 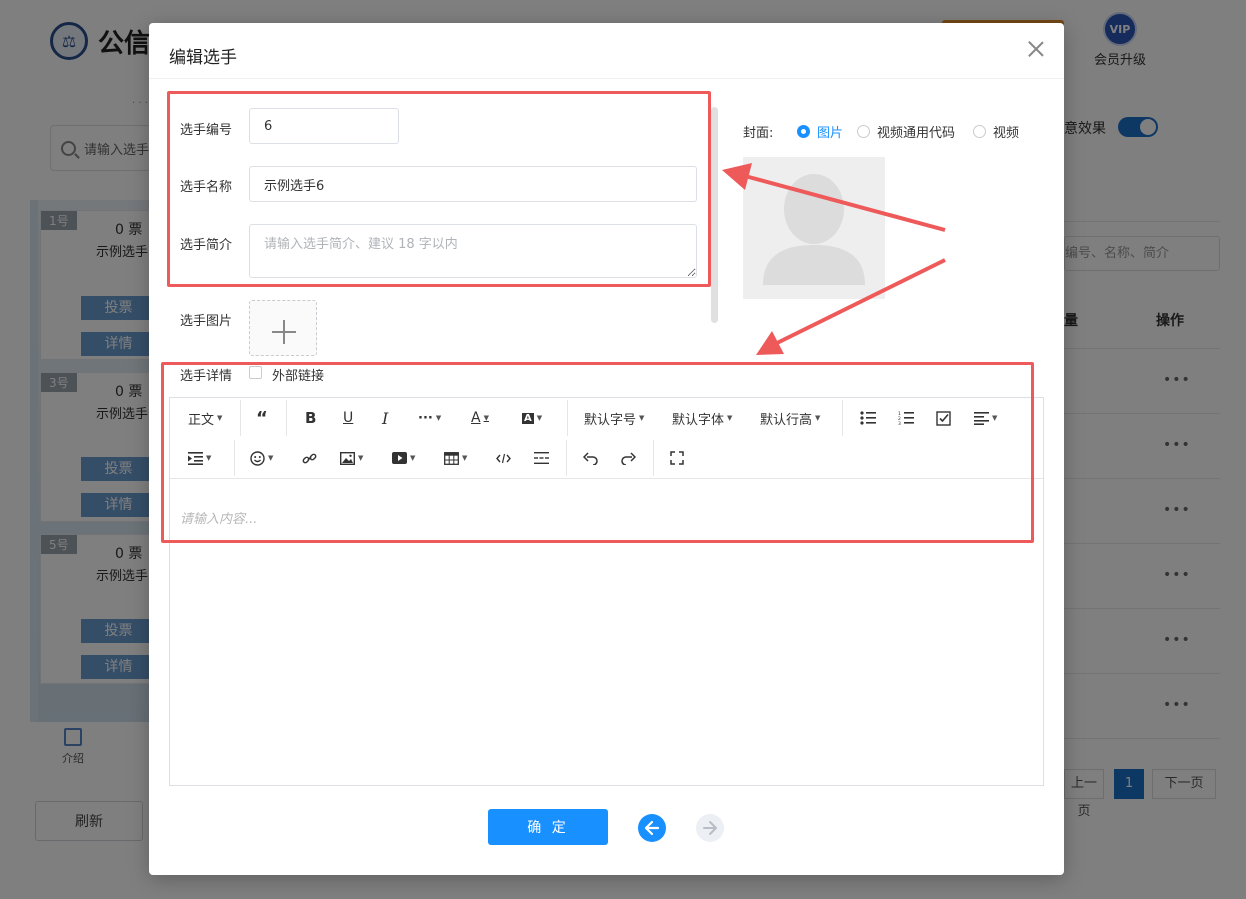 What do you see at coordinates (899, 423) in the screenshot?
I see `svg-text: 3` at bounding box center [899, 423].